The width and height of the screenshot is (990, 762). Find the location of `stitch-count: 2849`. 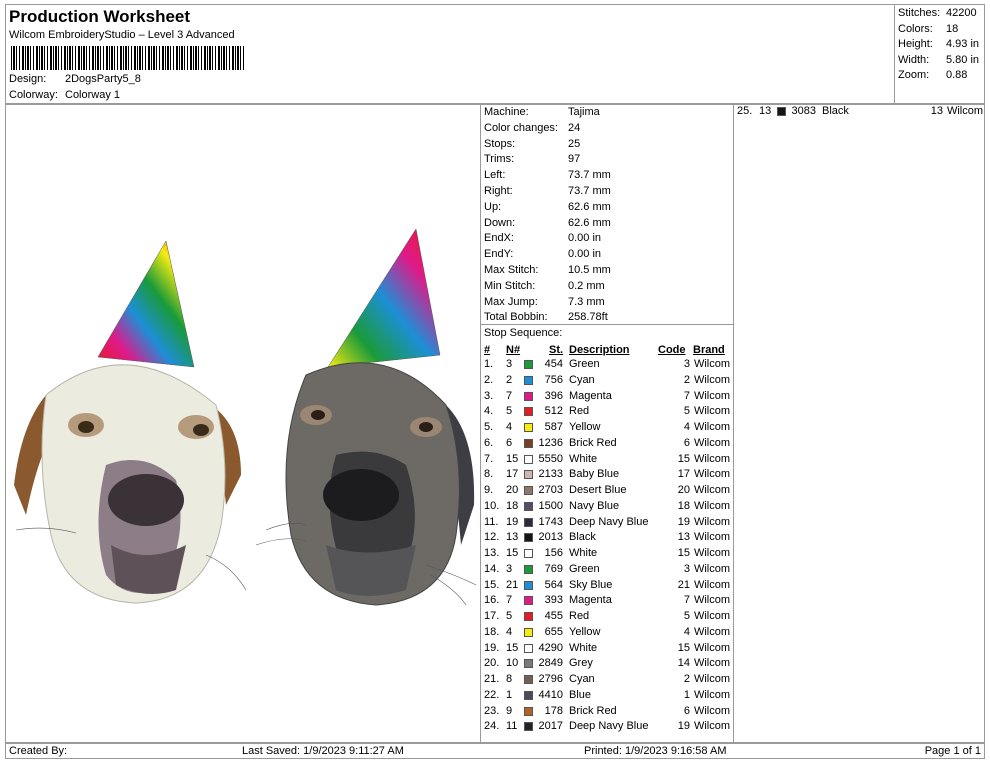

stitch-count: 2849 is located at coordinates (550, 663).